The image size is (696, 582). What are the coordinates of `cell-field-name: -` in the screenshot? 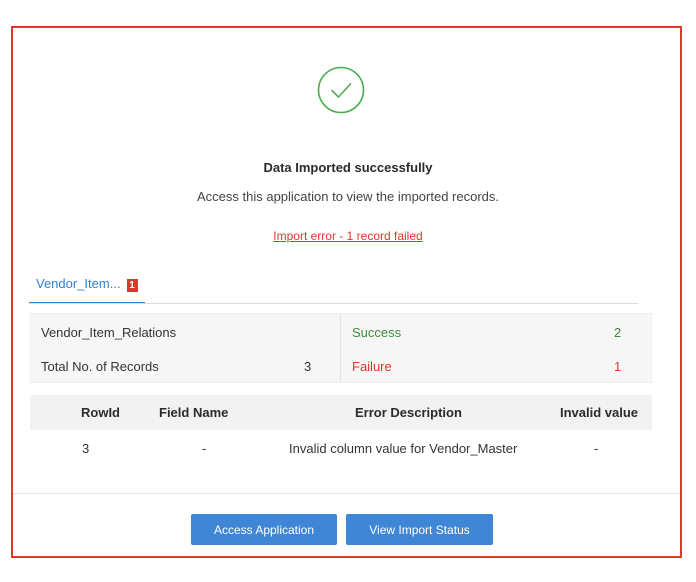 It's located at (204, 448).